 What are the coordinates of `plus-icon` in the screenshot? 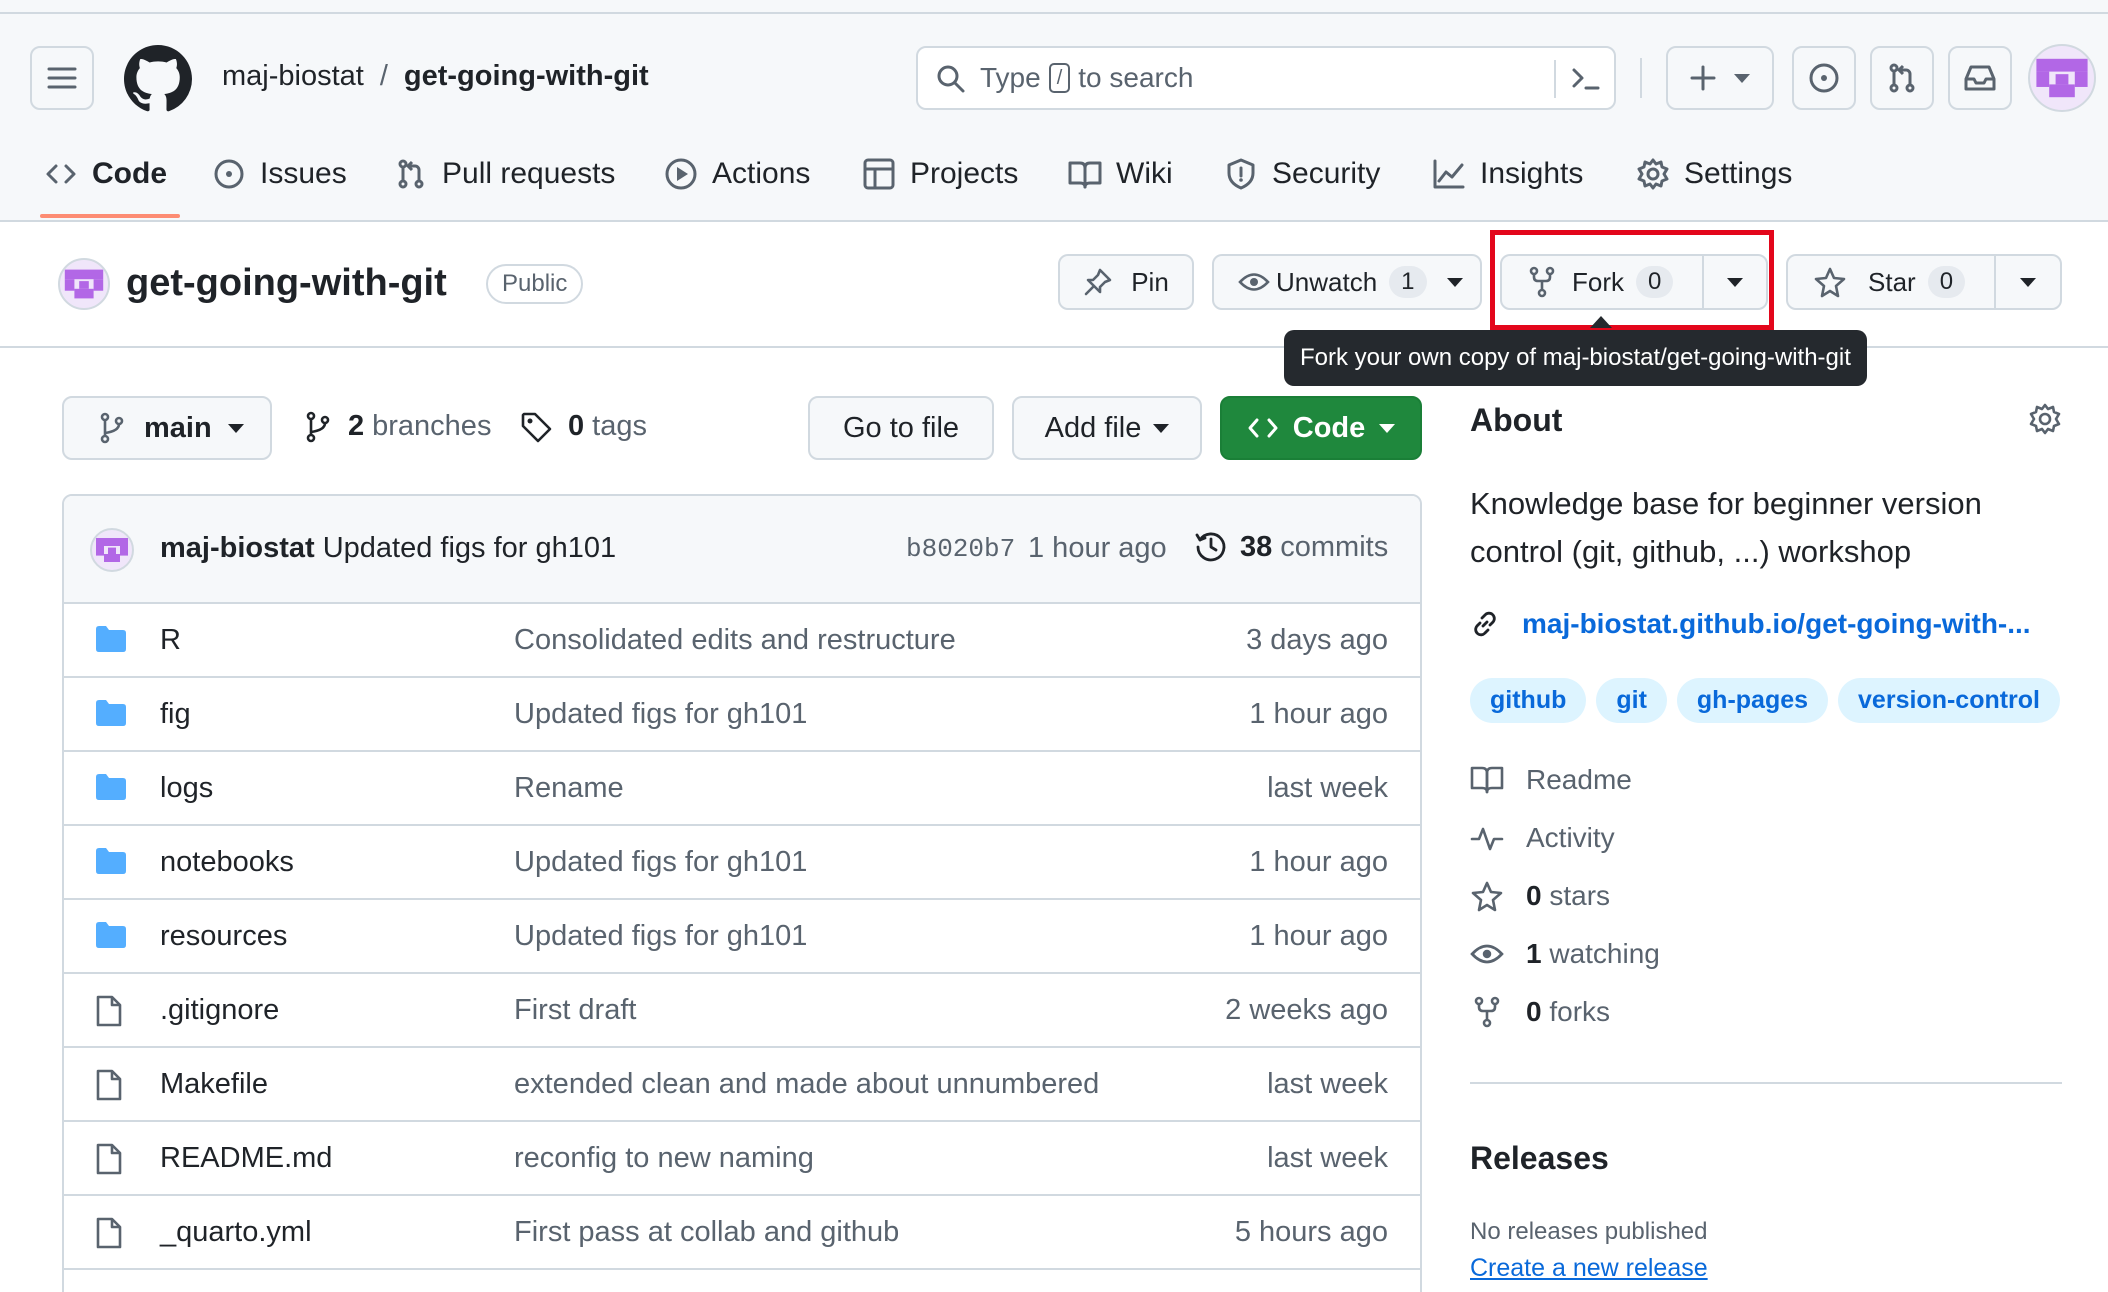 It's located at (1703, 78).